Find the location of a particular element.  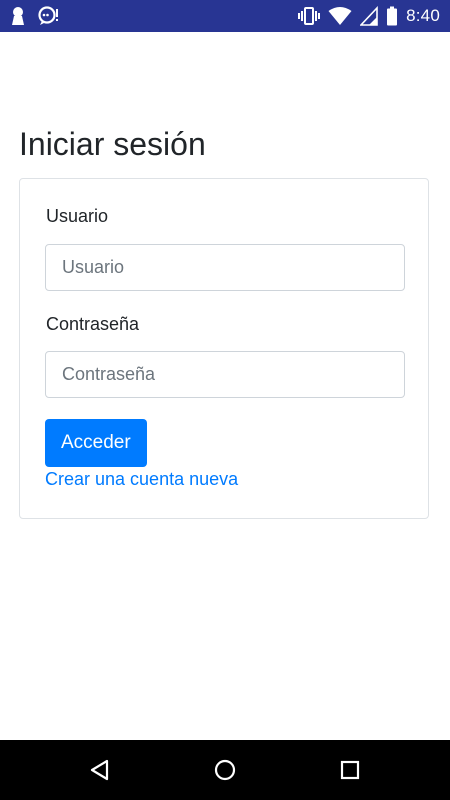

status-left-icons is located at coordinates (35, 16).